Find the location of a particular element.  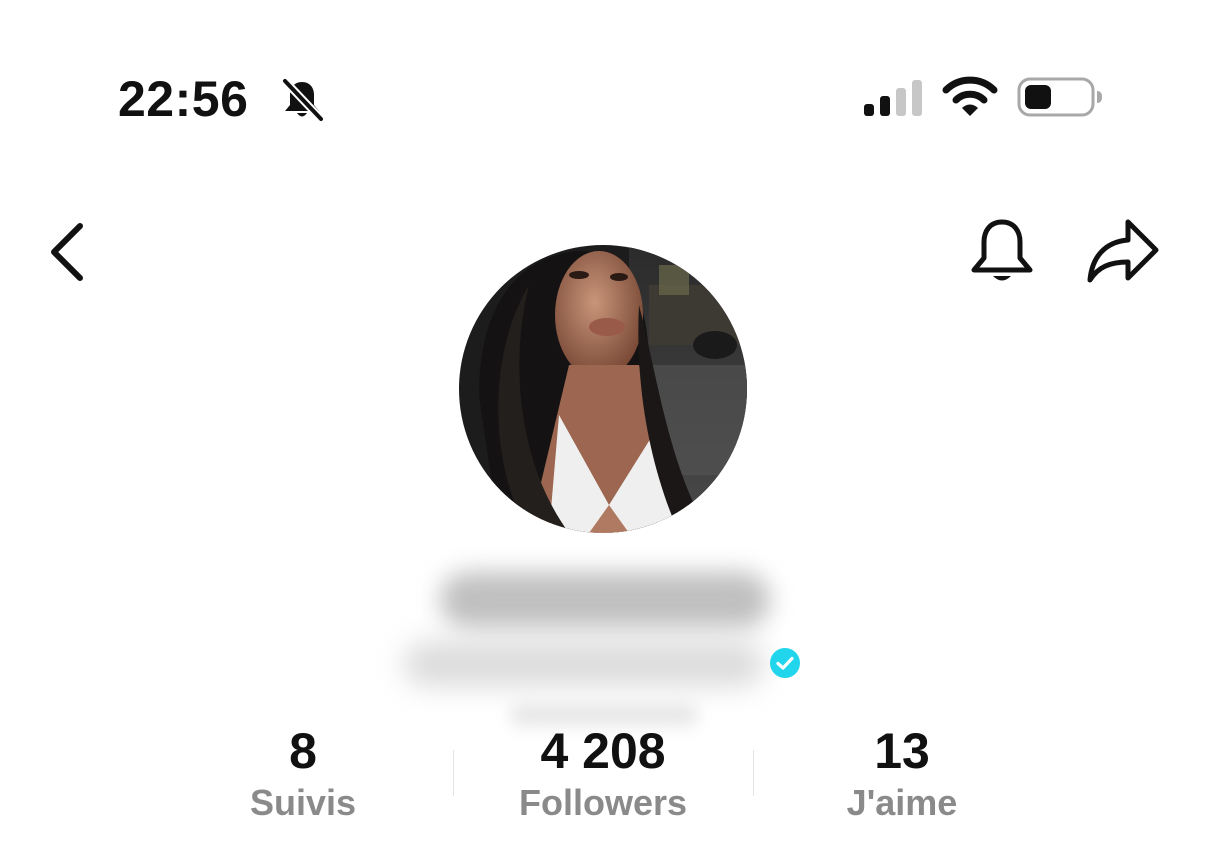

avatar is located at coordinates (603, 389).